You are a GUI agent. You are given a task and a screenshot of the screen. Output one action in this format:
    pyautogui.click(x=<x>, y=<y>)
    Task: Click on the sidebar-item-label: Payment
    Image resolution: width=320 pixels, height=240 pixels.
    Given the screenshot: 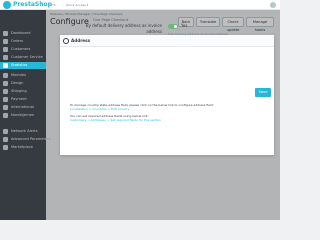 What is the action you would take?
    pyautogui.click(x=19, y=99)
    